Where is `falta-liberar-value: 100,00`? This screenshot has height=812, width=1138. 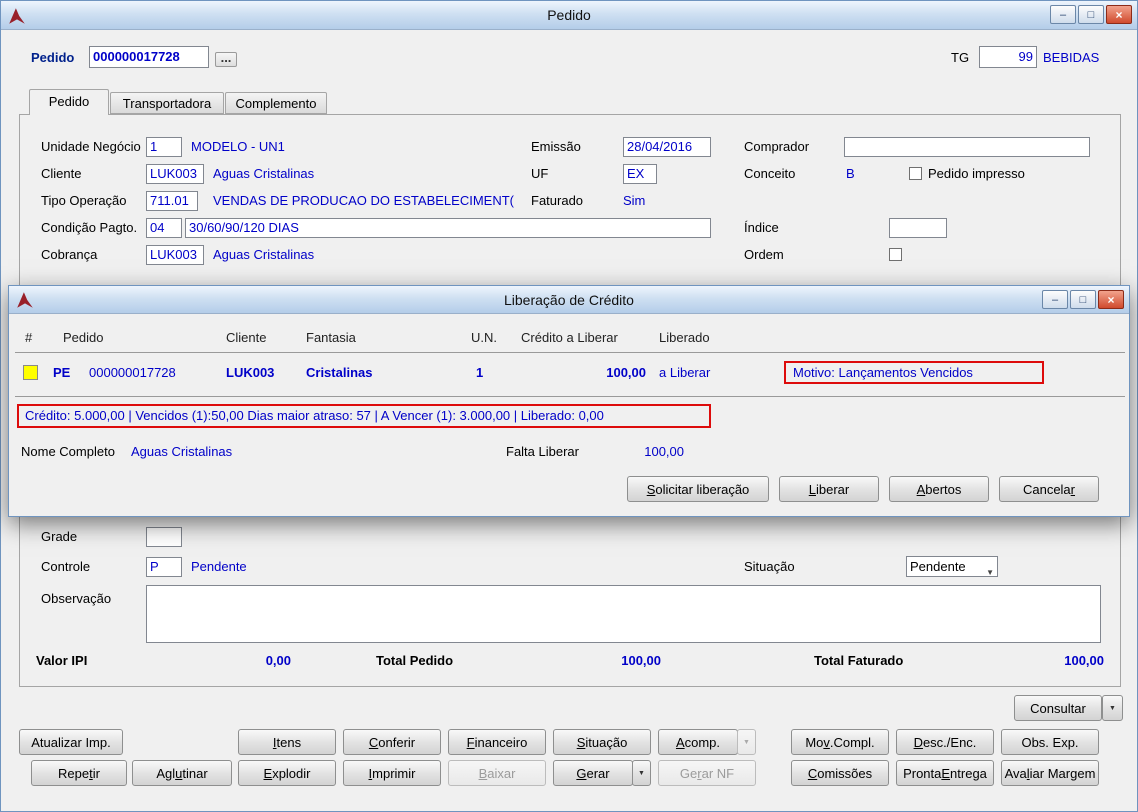 falta-liberar-value: 100,00 is located at coordinates (664, 451).